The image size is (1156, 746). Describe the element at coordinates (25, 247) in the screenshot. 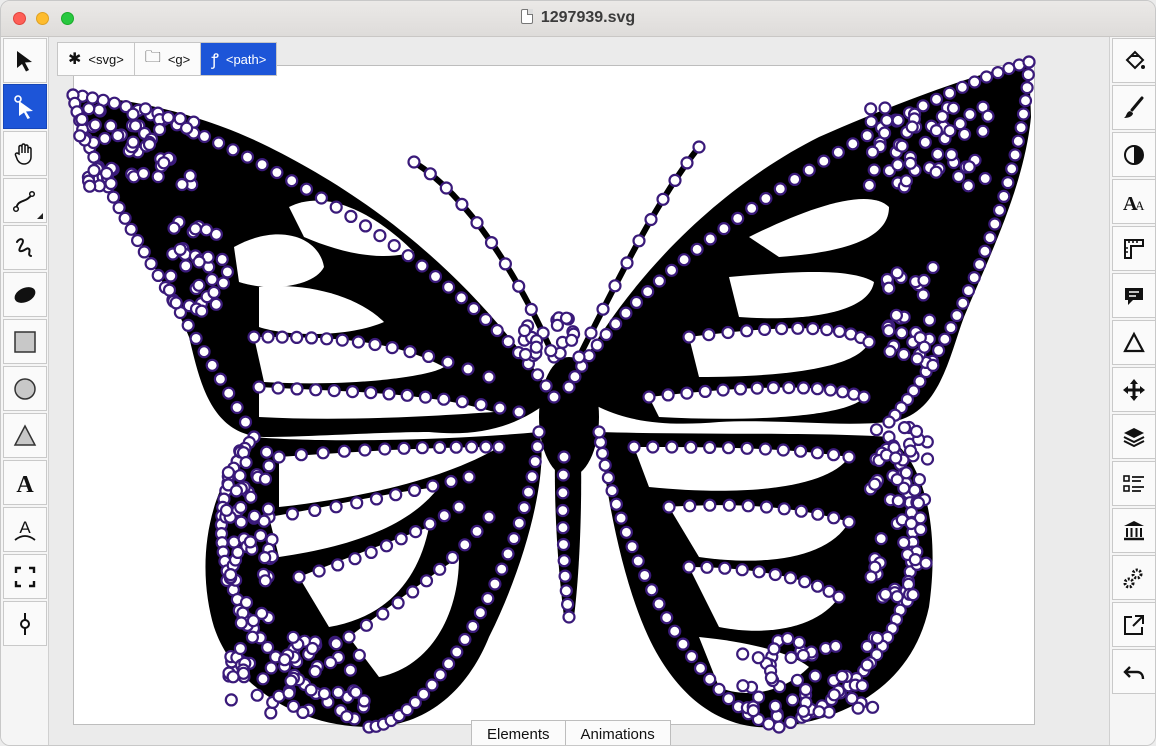

I see `freehand-tool-button` at that location.